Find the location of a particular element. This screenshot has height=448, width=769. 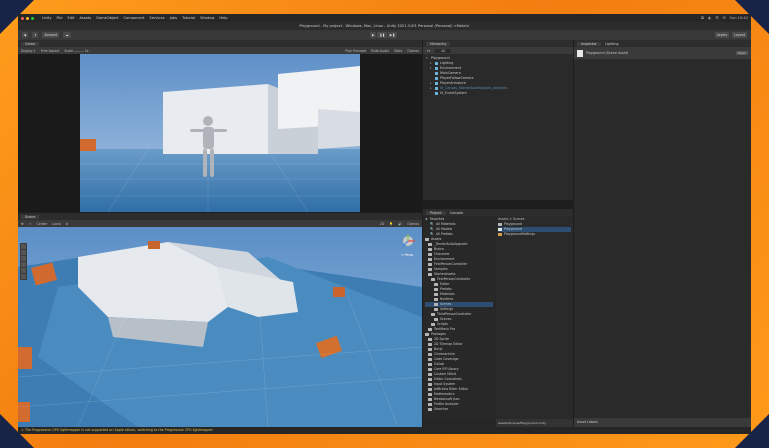

tab-inspector: Inspector is located at coordinates (589, 43).